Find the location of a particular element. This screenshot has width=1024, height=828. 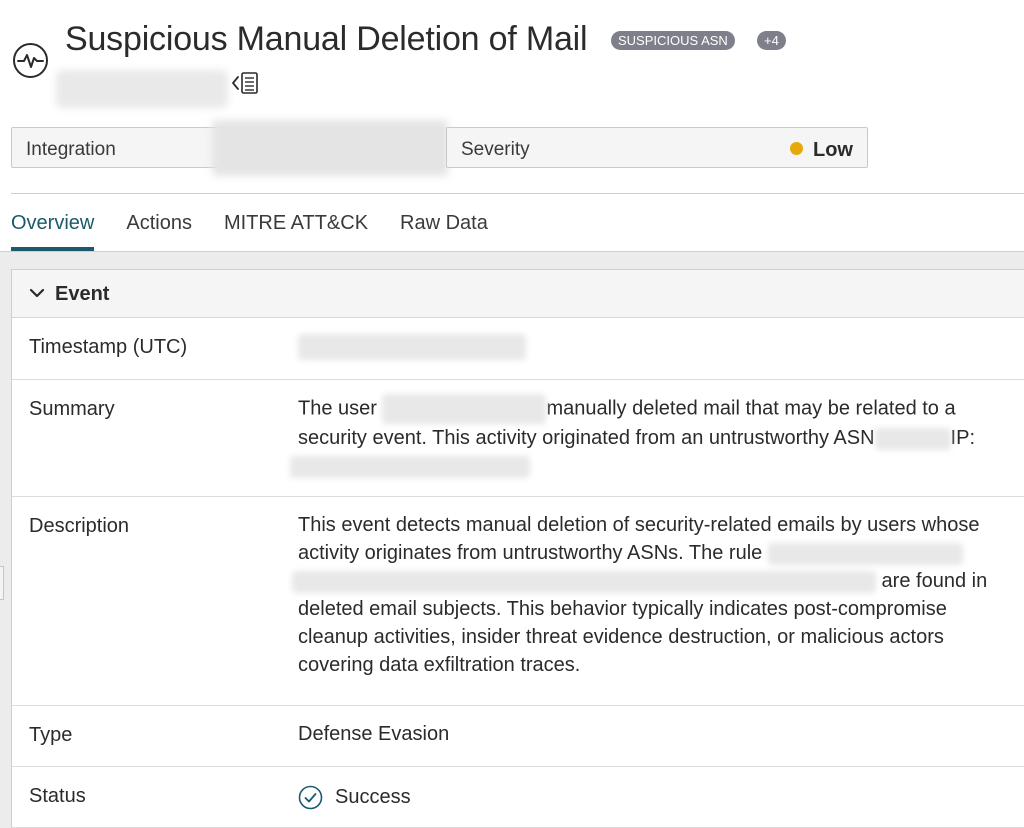

redacted-ip is located at coordinates (410, 466).